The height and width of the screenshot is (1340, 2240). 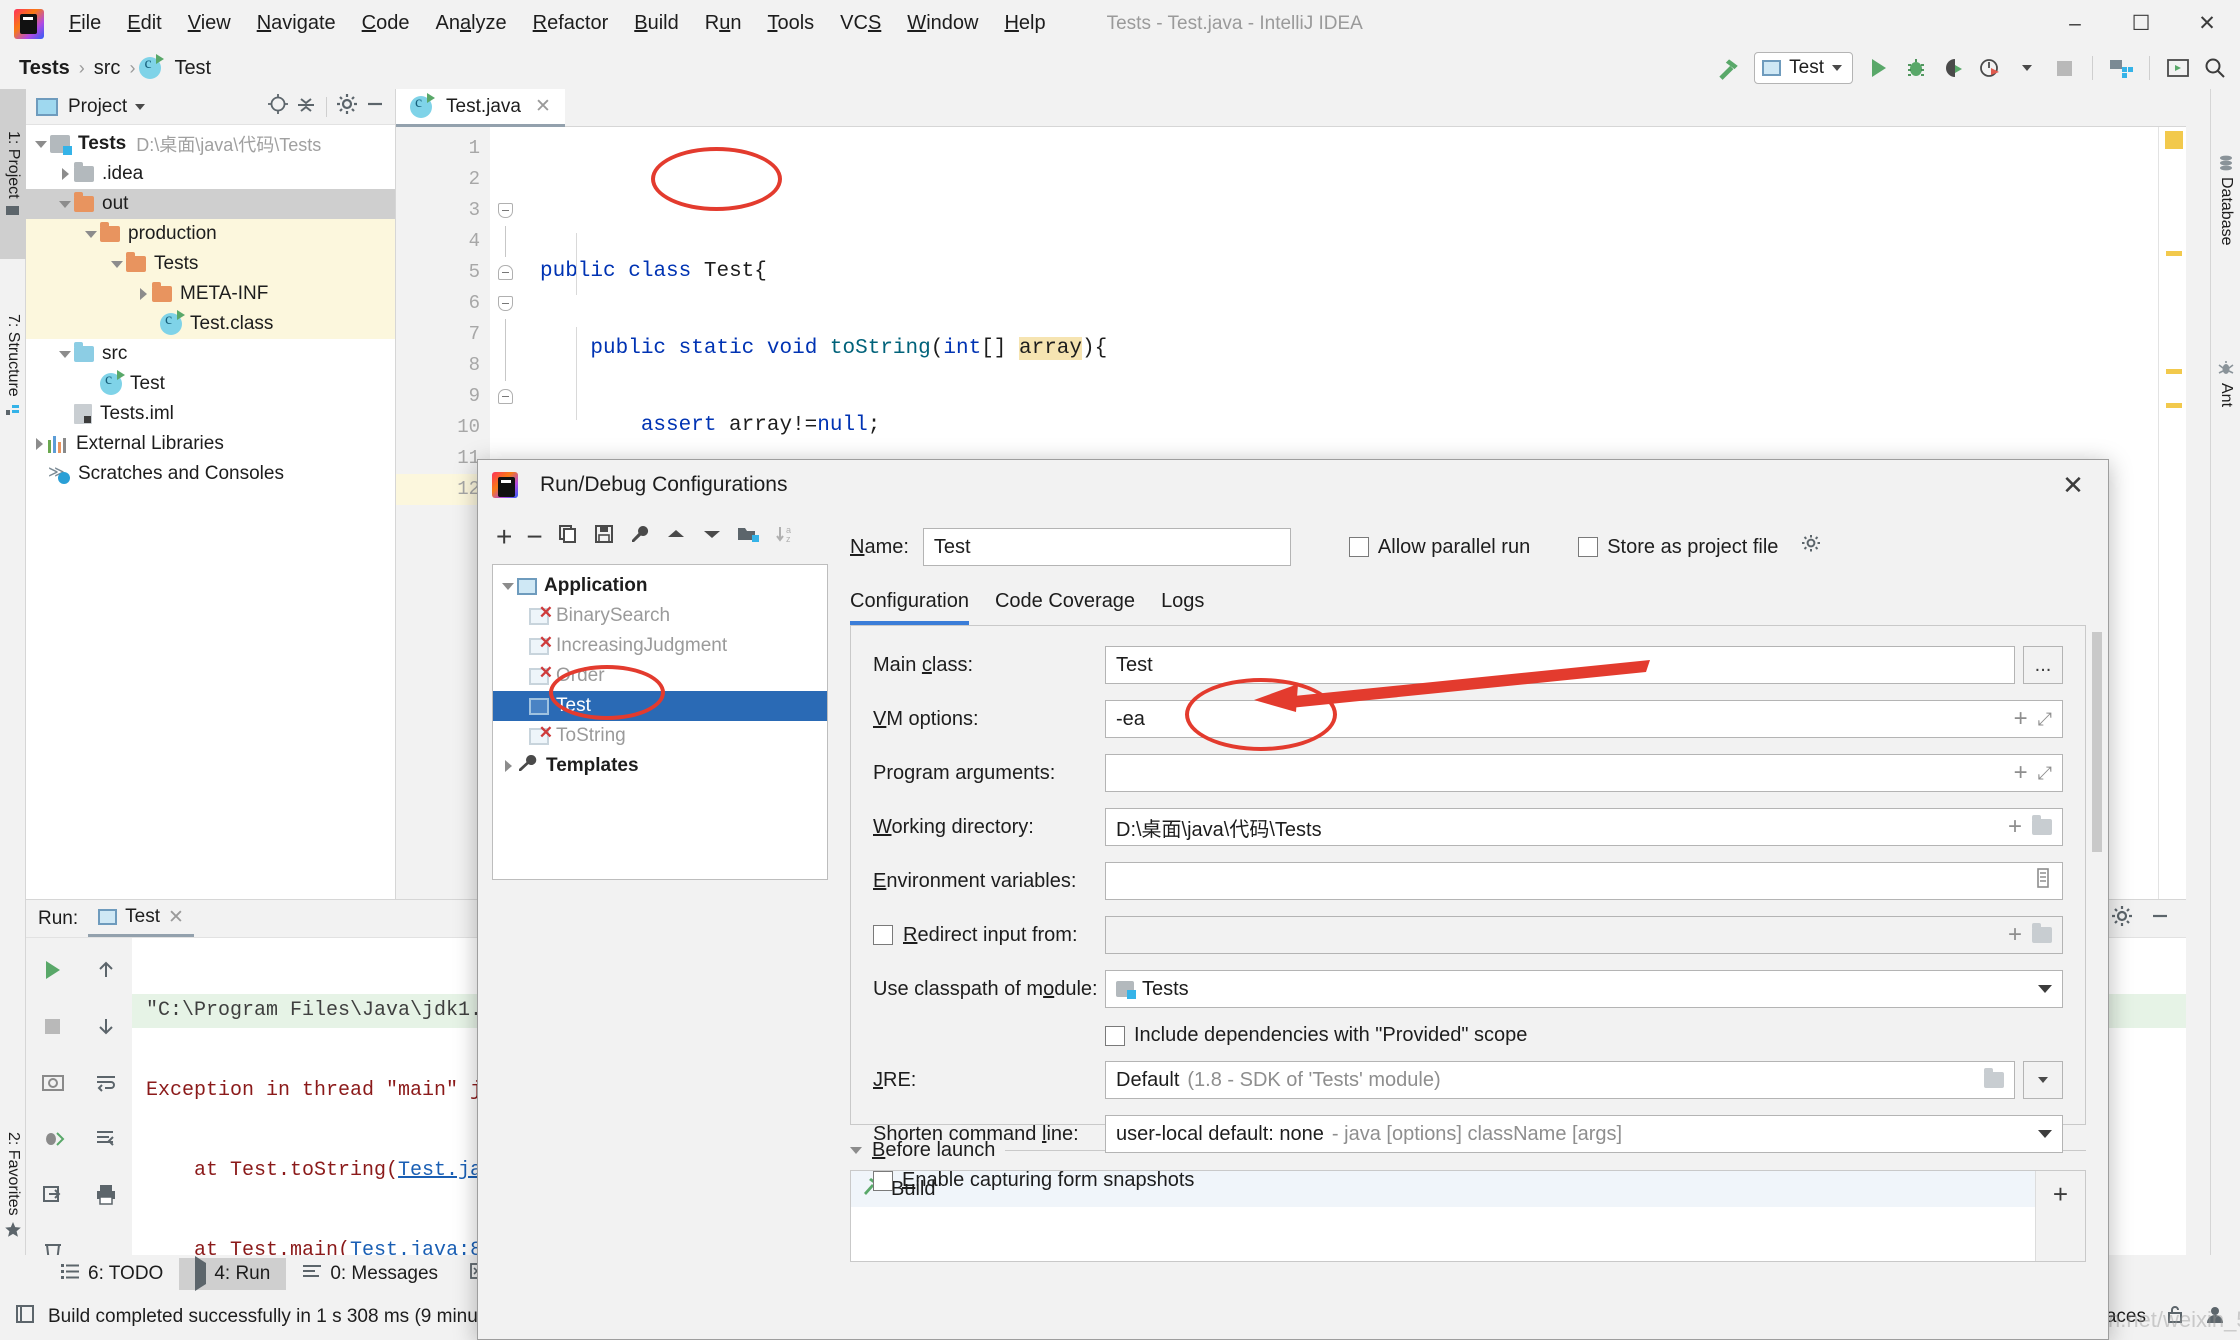 What do you see at coordinates (1879, 68) in the screenshot?
I see `run-icon` at bounding box center [1879, 68].